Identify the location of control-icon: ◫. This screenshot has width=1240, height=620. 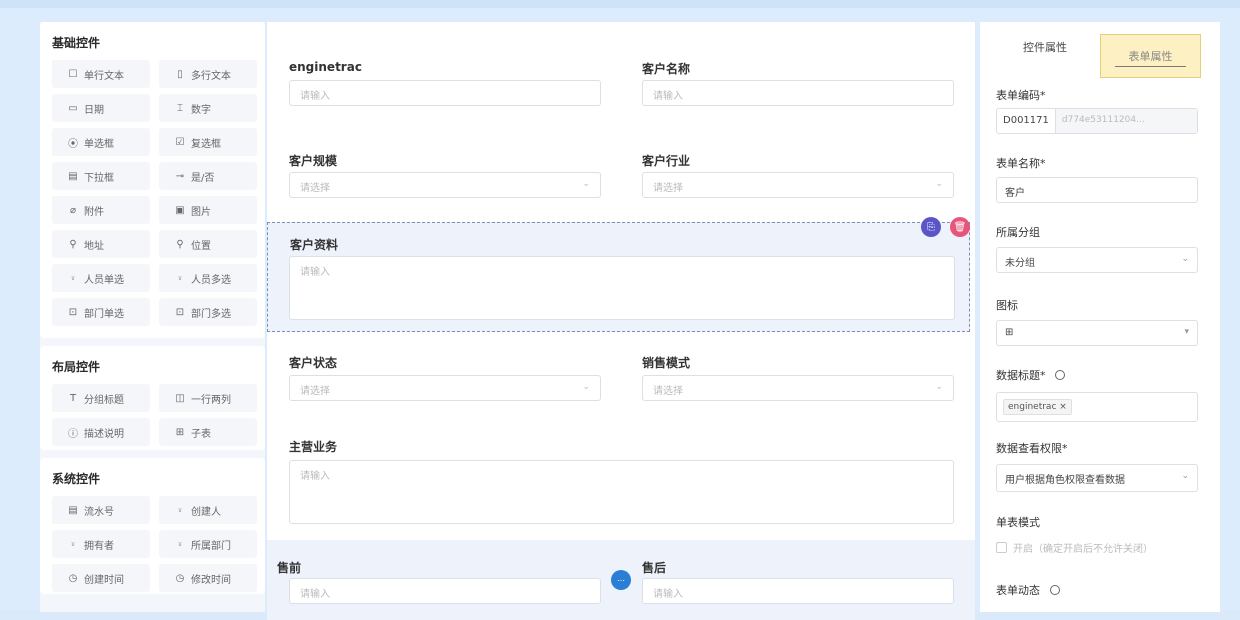
(180, 398).